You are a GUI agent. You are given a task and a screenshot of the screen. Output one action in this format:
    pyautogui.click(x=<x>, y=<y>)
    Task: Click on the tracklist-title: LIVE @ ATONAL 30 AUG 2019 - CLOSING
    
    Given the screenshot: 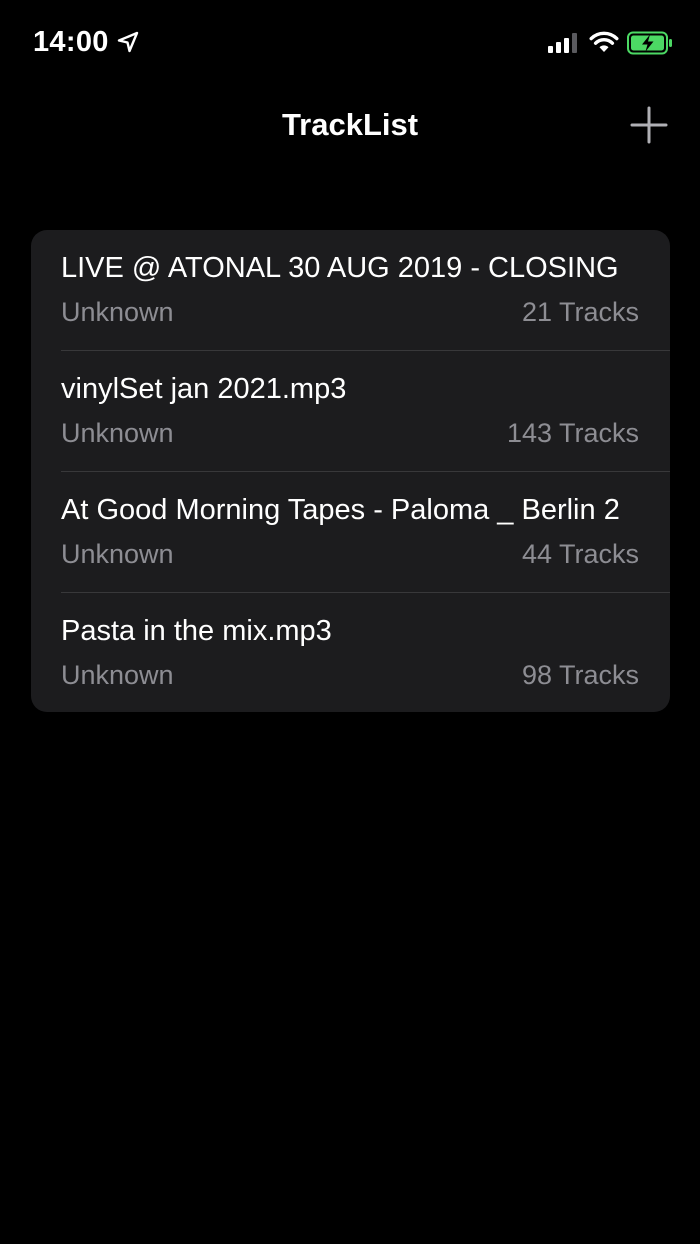 What is the action you would take?
    pyautogui.click(x=340, y=268)
    